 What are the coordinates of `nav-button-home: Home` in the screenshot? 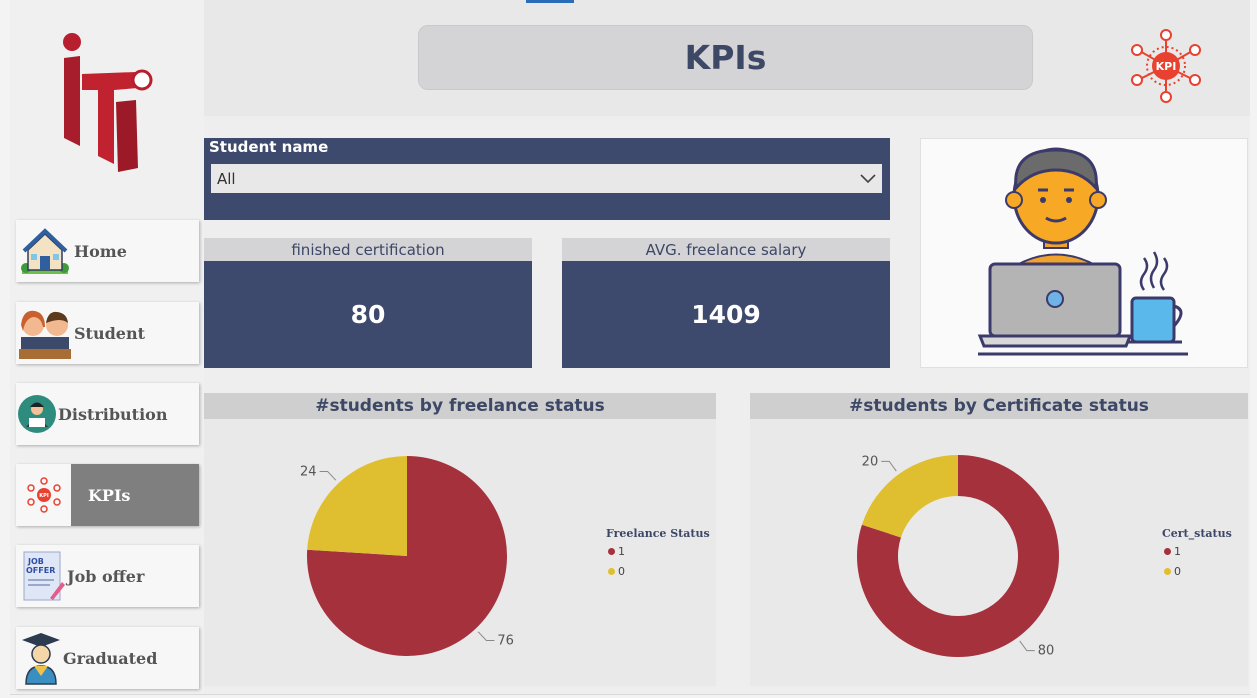 It's located at (107, 251).